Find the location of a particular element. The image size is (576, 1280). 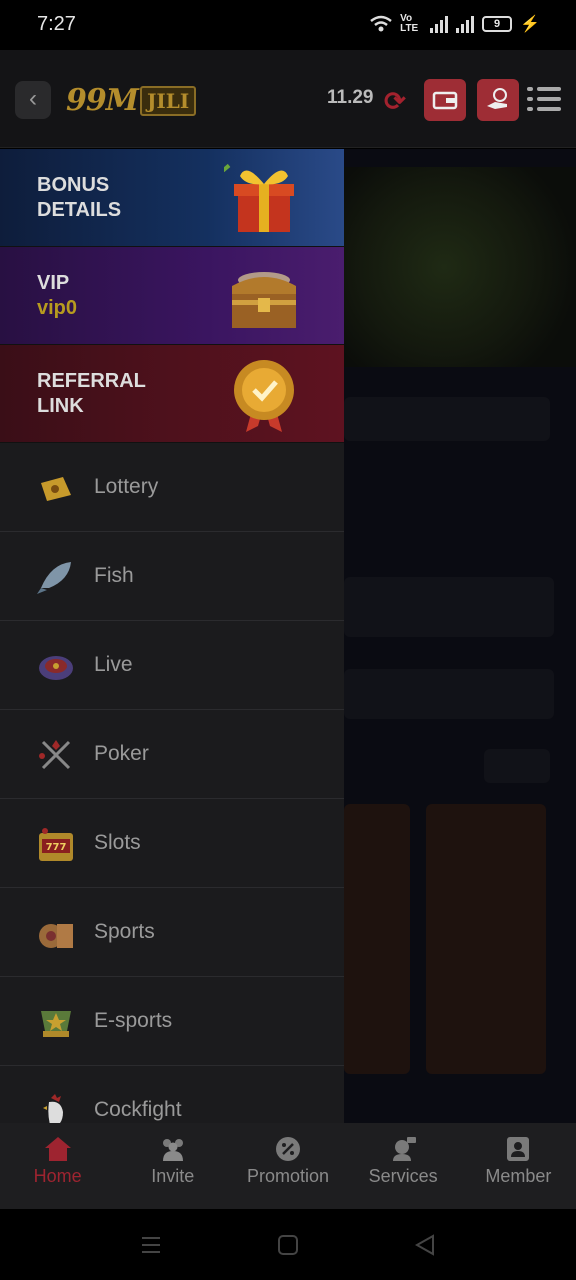

chevron-left-icon: ‹ is located at coordinates (33, 98).